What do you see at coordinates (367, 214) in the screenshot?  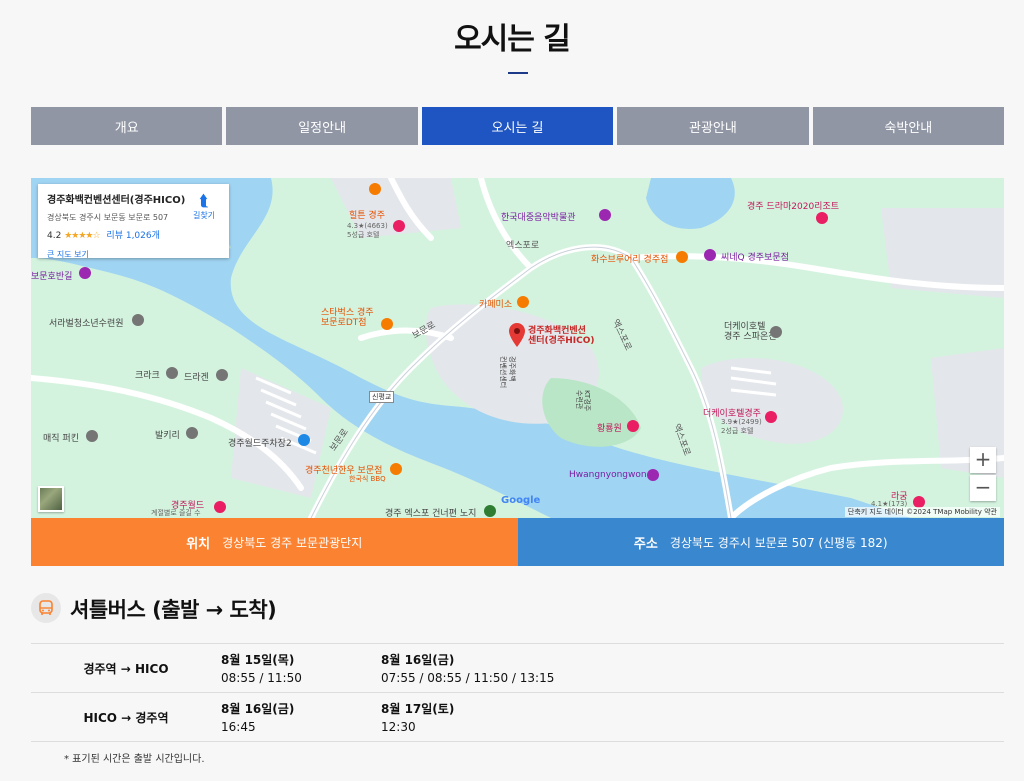 I see `map-label-hilton: 힐튼 경주` at bounding box center [367, 214].